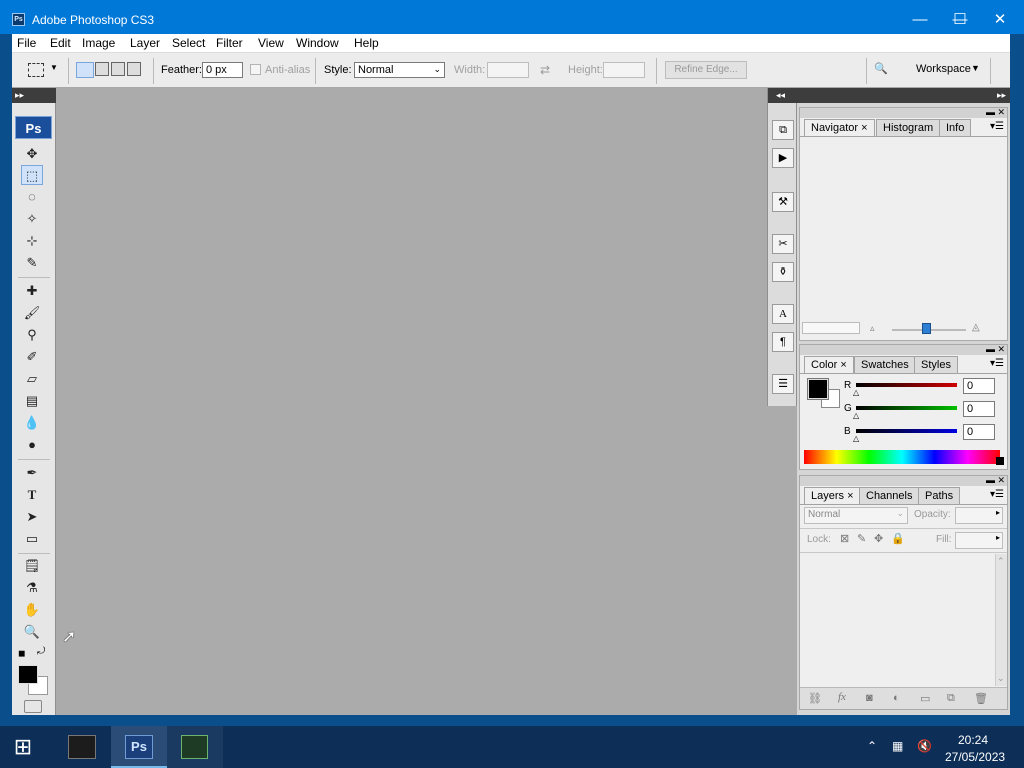 This screenshot has height=768, width=1024. What do you see at coordinates (32, 566) in the screenshot?
I see `notes-tool-icon: 🗒` at bounding box center [32, 566].